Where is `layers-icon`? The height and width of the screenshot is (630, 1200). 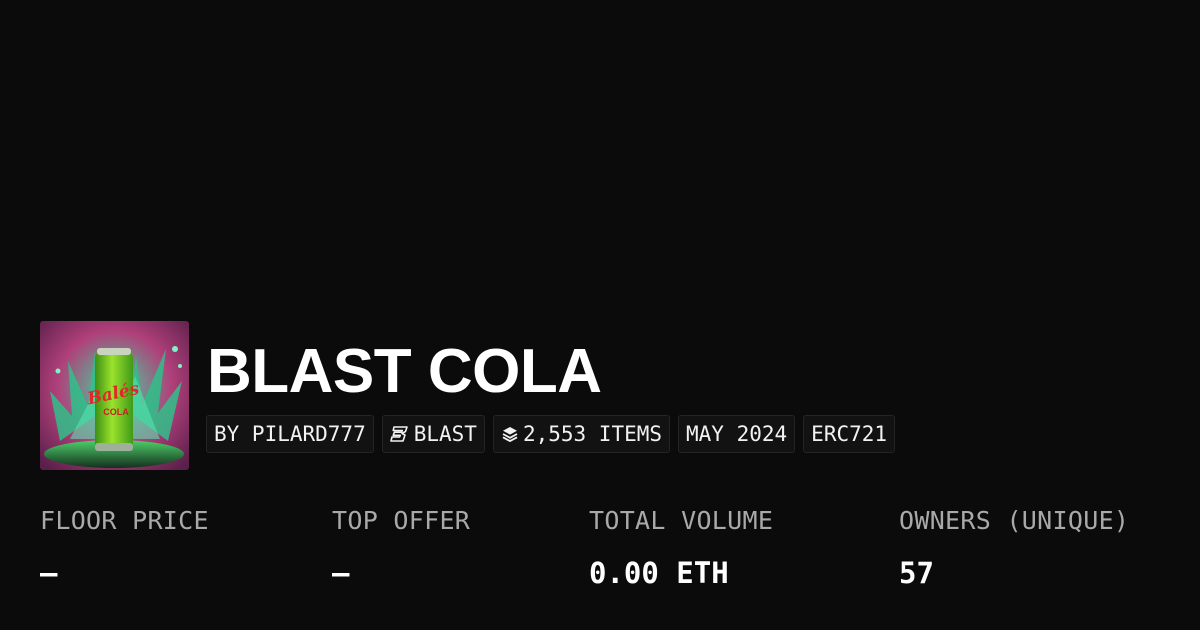 layers-icon is located at coordinates (510, 434).